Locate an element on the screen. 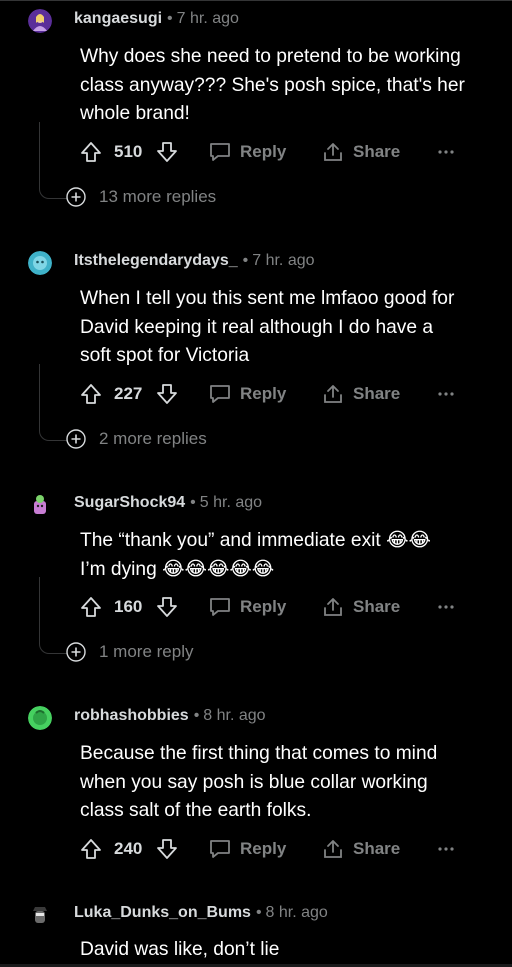  more-replies-label: 13 more replies is located at coordinates (158, 196).